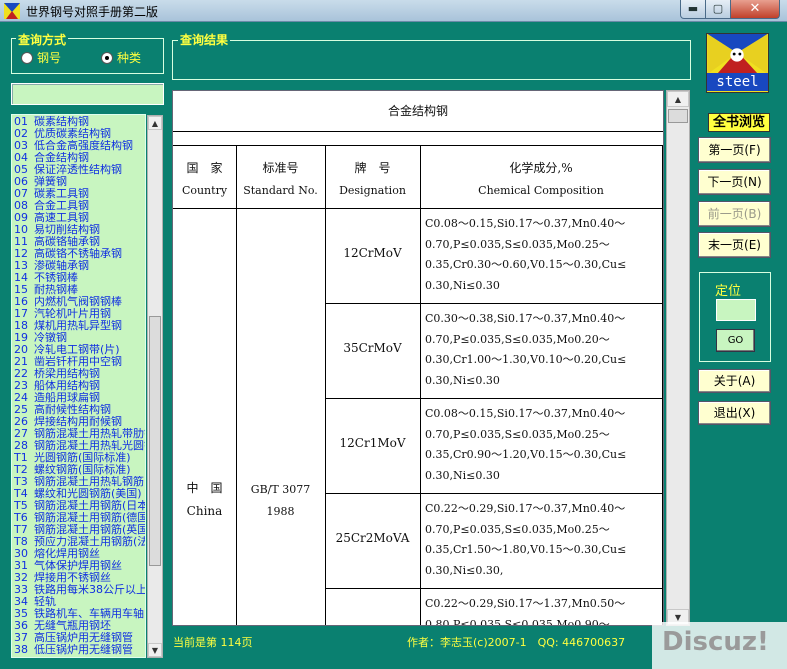 The image size is (787, 669). Describe the element at coordinates (21, 122) in the screenshot. I see `list-item-number: 01` at that location.